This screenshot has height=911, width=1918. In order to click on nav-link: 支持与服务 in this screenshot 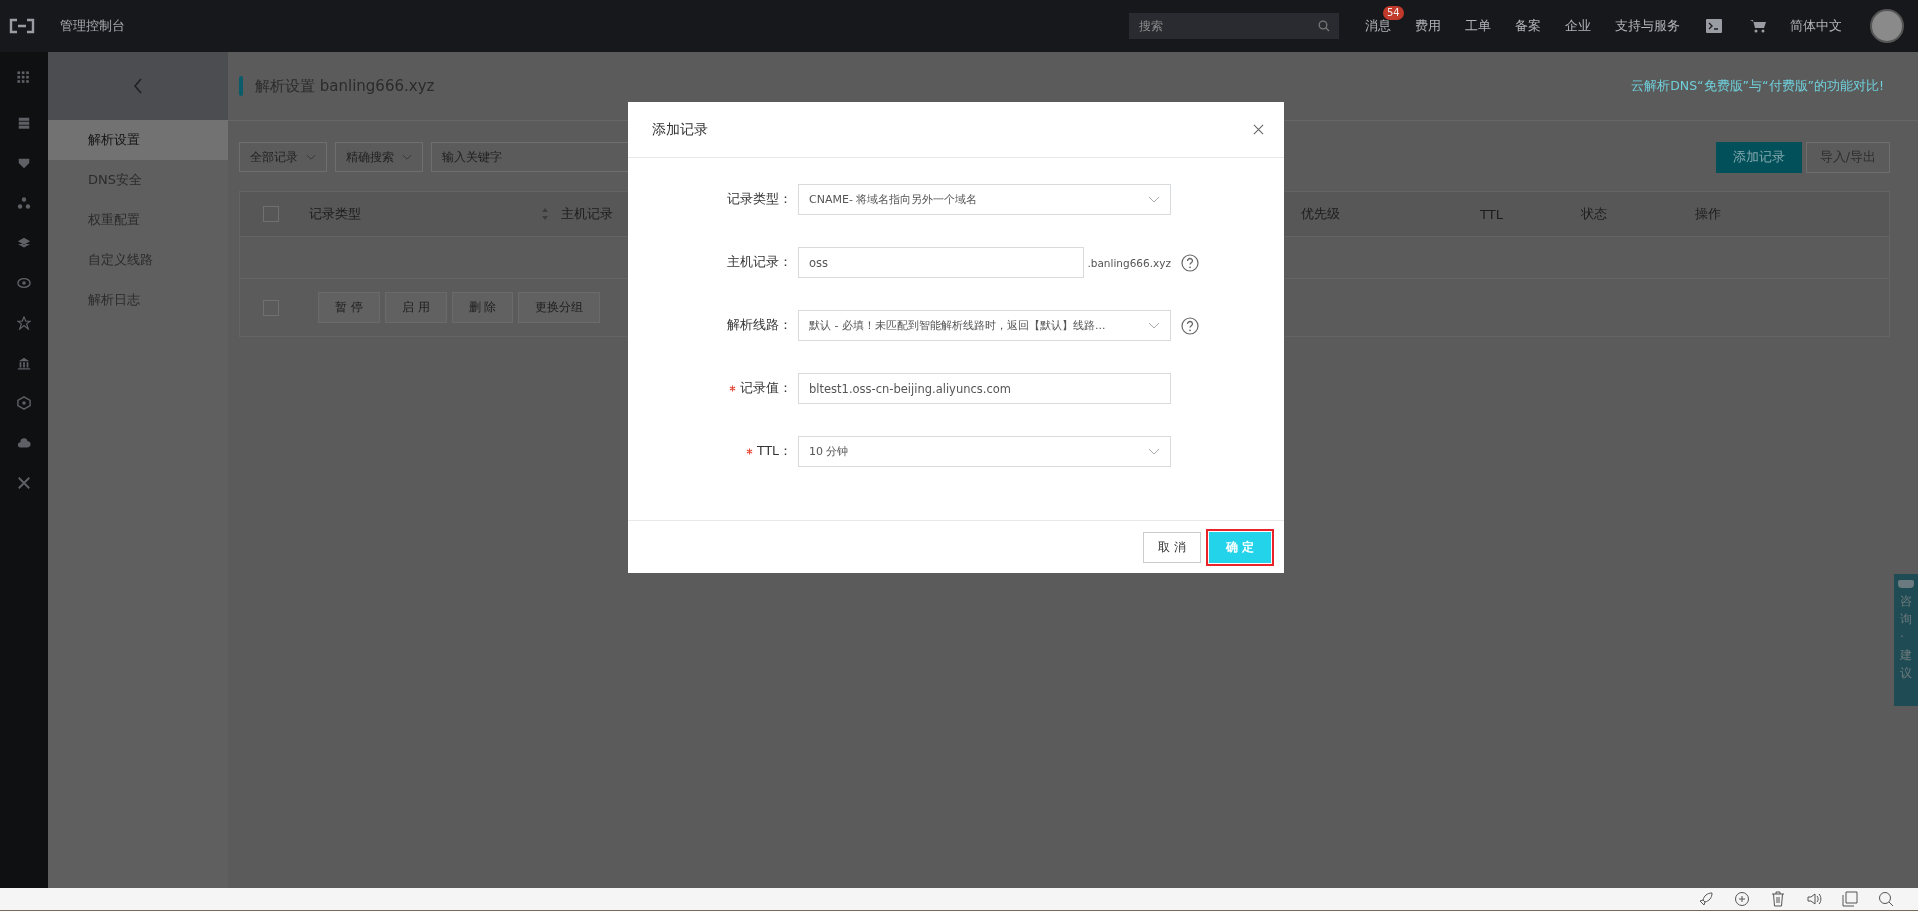, I will do `click(1647, 26)`.